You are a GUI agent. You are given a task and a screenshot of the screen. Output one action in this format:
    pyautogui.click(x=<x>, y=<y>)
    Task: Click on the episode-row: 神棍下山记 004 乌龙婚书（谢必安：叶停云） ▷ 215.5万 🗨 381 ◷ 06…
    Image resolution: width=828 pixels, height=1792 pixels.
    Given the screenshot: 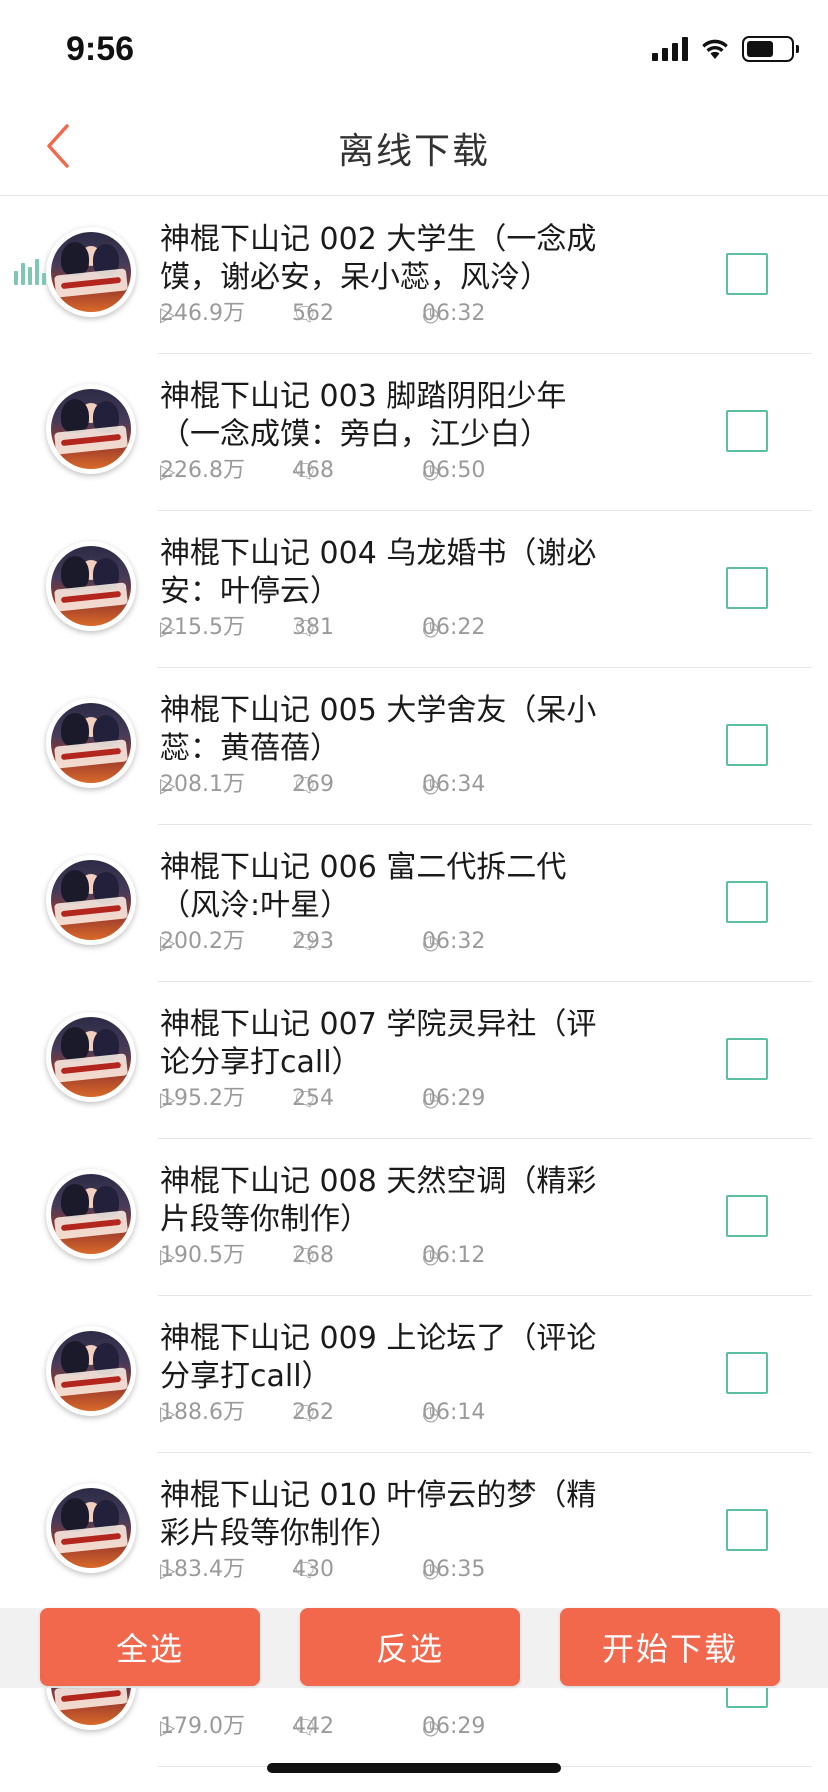 What is the action you would take?
    pyautogui.click(x=414, y=589)
    